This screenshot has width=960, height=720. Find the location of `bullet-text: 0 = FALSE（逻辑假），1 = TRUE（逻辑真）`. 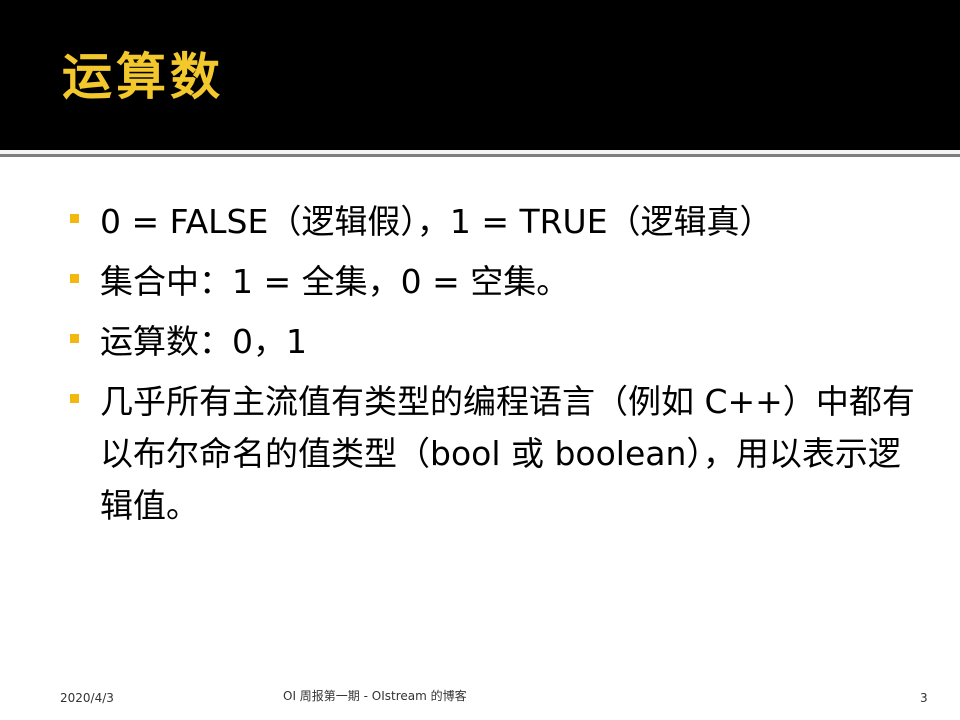

bullet-text: 0 = FALSE（逻辑假），1 = TRUE（逻辑真） is located at coordinates (436, 221).